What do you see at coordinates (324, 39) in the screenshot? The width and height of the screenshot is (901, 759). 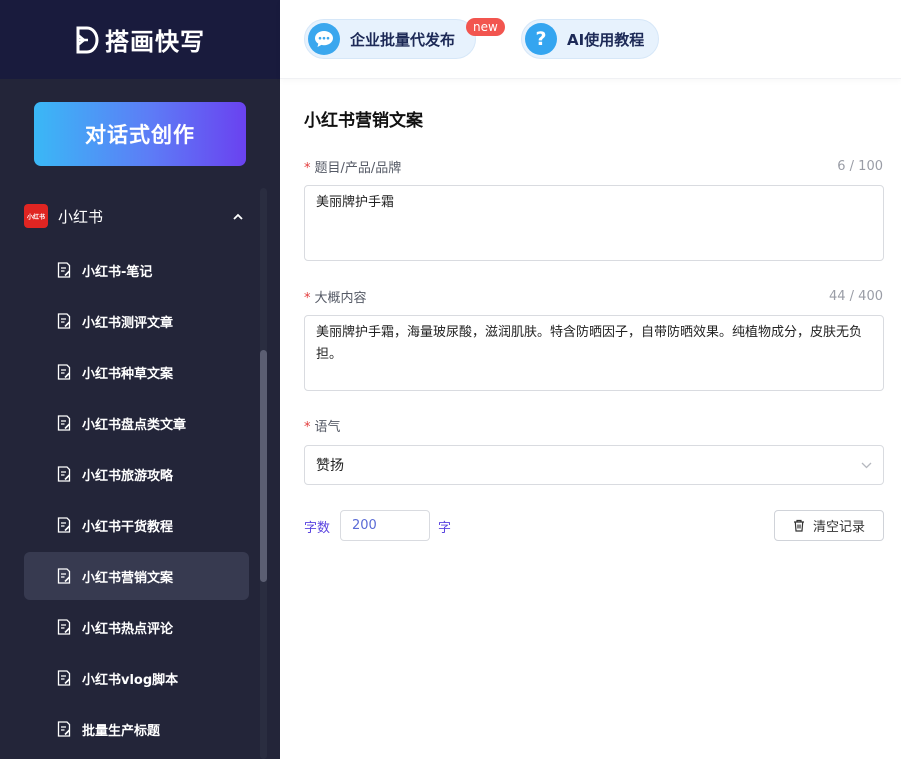 I see `chat-bubble-icon` at bounding box center [324, 39].